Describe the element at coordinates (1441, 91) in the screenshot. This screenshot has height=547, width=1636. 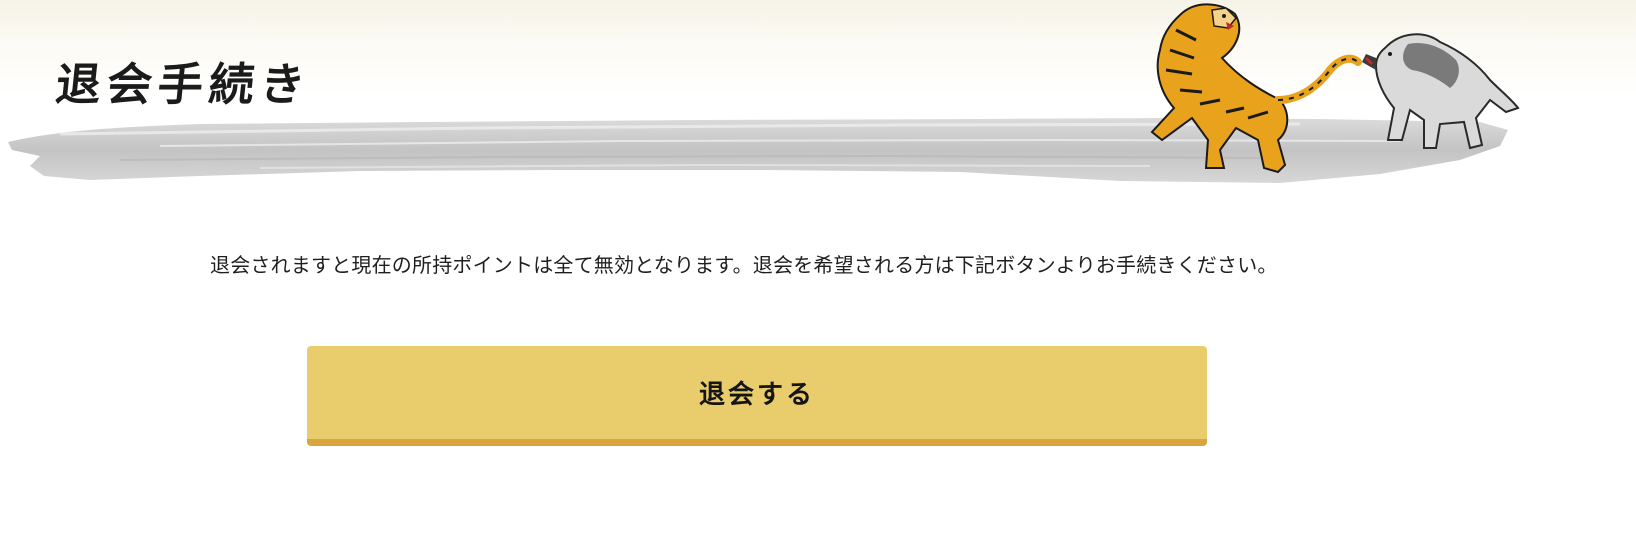
I see `wolf-icon` at that location.